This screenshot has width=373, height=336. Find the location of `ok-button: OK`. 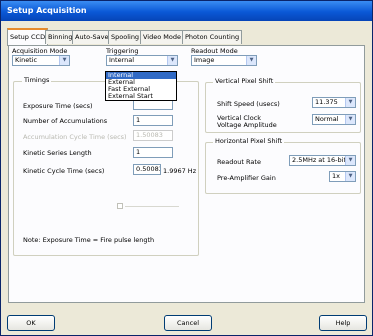

ok-button: OK is located at coordinates (31, 323).